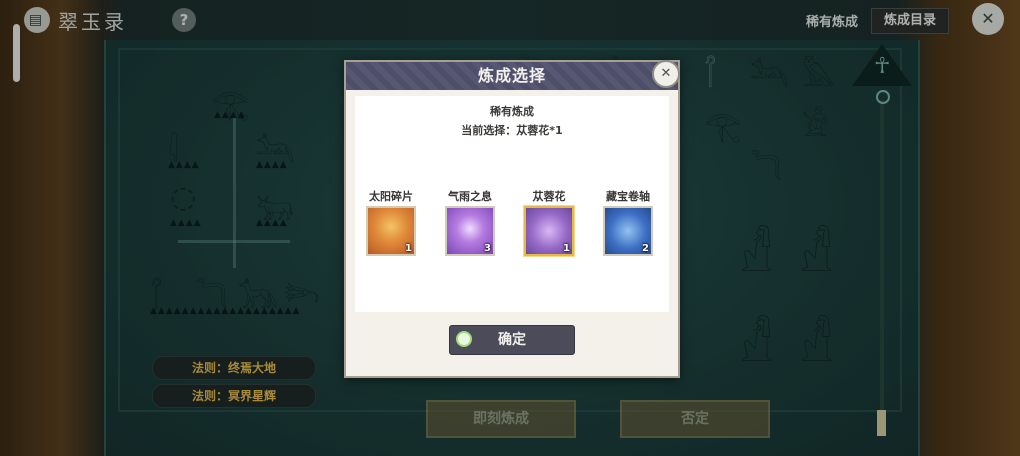  What do you see at coordinates (628, 231) in the screenshot?
I see `treasure-scroll-icon: 2` at bounding box center [628, 231].